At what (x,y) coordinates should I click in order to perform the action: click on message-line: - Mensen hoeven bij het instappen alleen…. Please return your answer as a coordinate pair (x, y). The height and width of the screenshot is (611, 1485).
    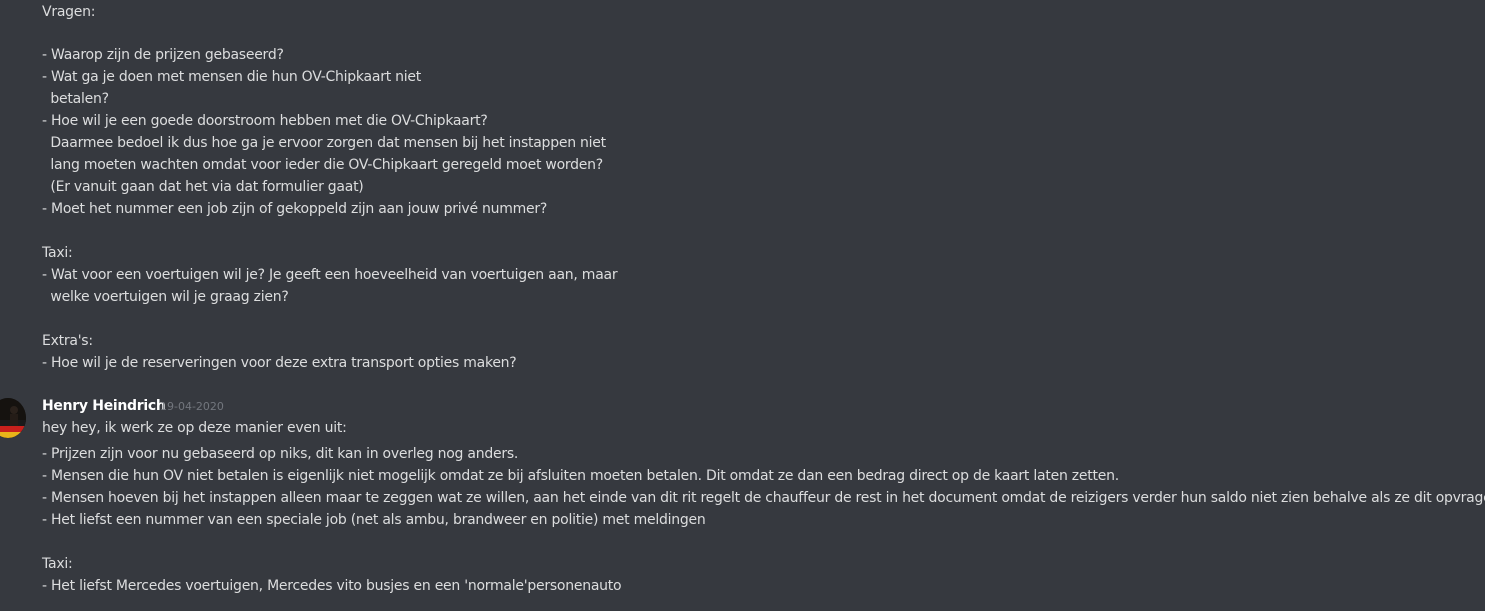
    Looking at the image, I should click on (763, 498).